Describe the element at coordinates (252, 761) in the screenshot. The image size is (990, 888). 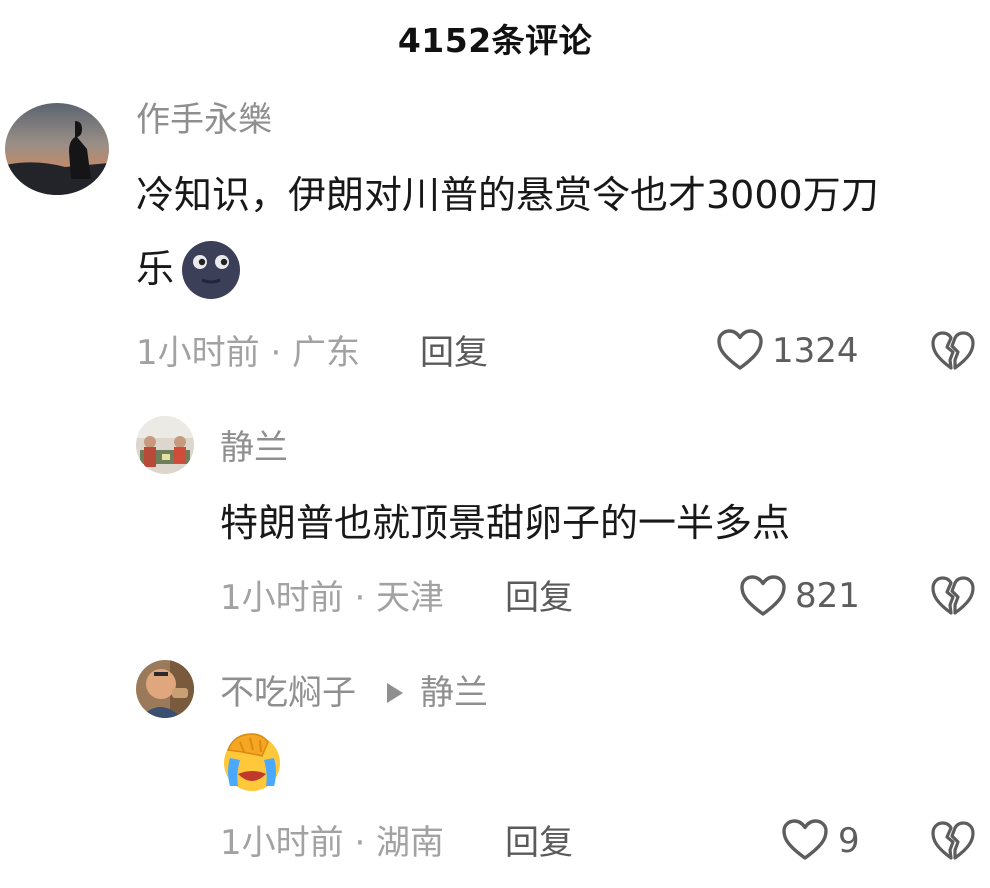
I see `facepalm-crying-emoji-icon` at that location.